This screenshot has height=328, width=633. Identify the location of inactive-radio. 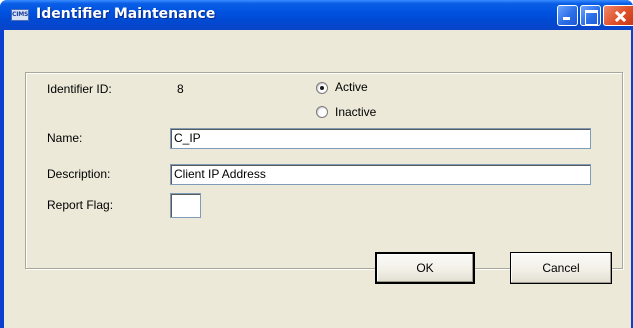
(322, 112).